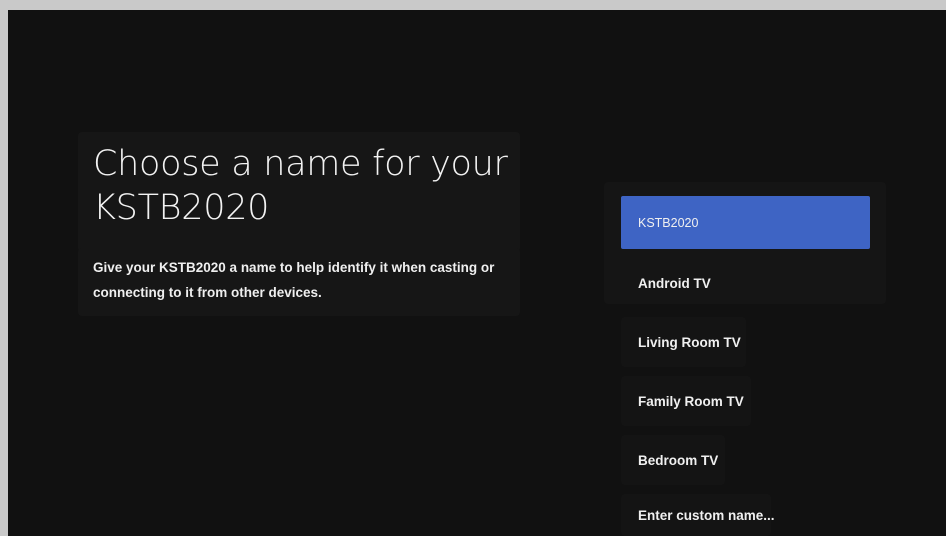  I want to click on page-title: Choose a name for your KSTB2020, so click(300, 186).